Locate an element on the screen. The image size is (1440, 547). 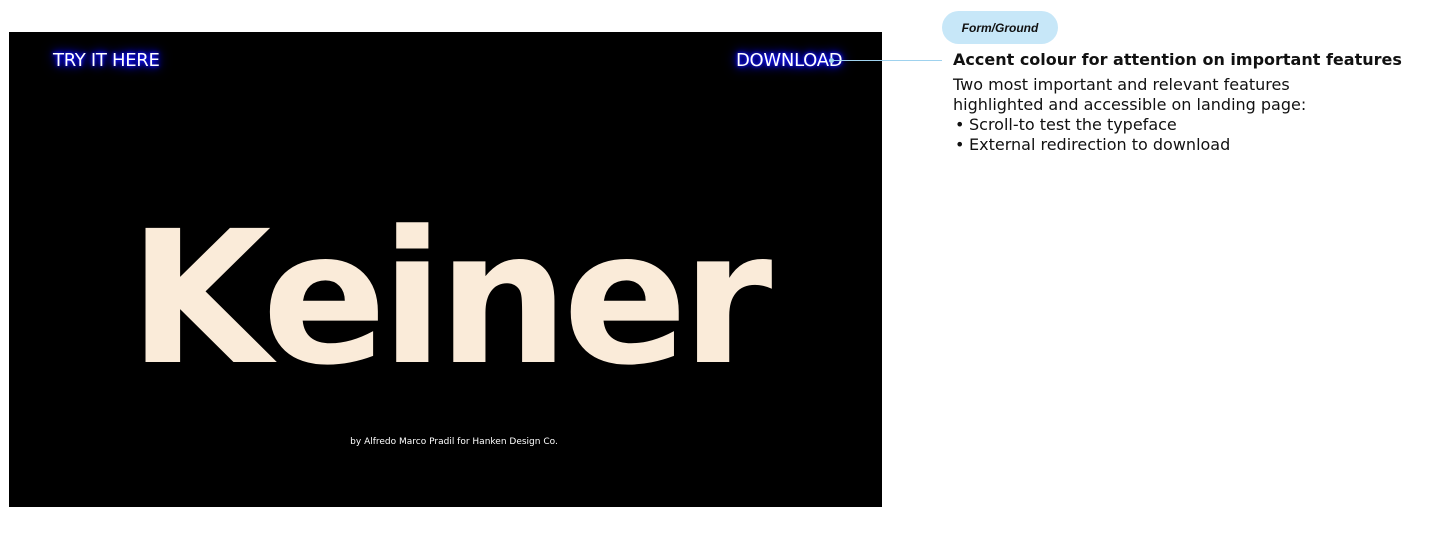
try-it-here-link: TRY IT HERE is located at coordinates (106, 61).